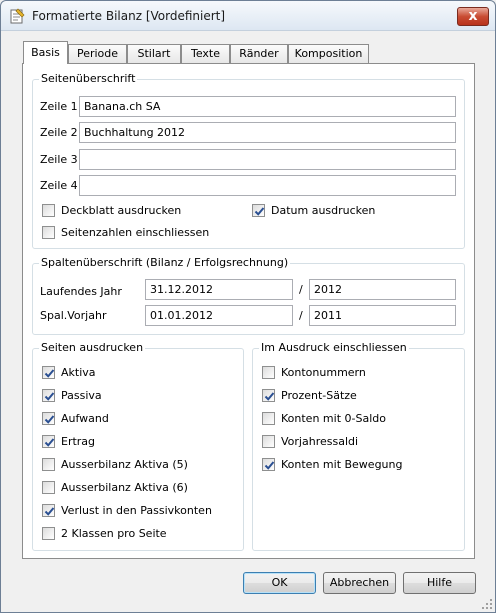 The height and width of the screenshot is (613, 496). What do you see at coordinates (219, 315) in the screenshot?
I see `prior-year-date-input: 01.01.2012` at bounding box center [219, 315].